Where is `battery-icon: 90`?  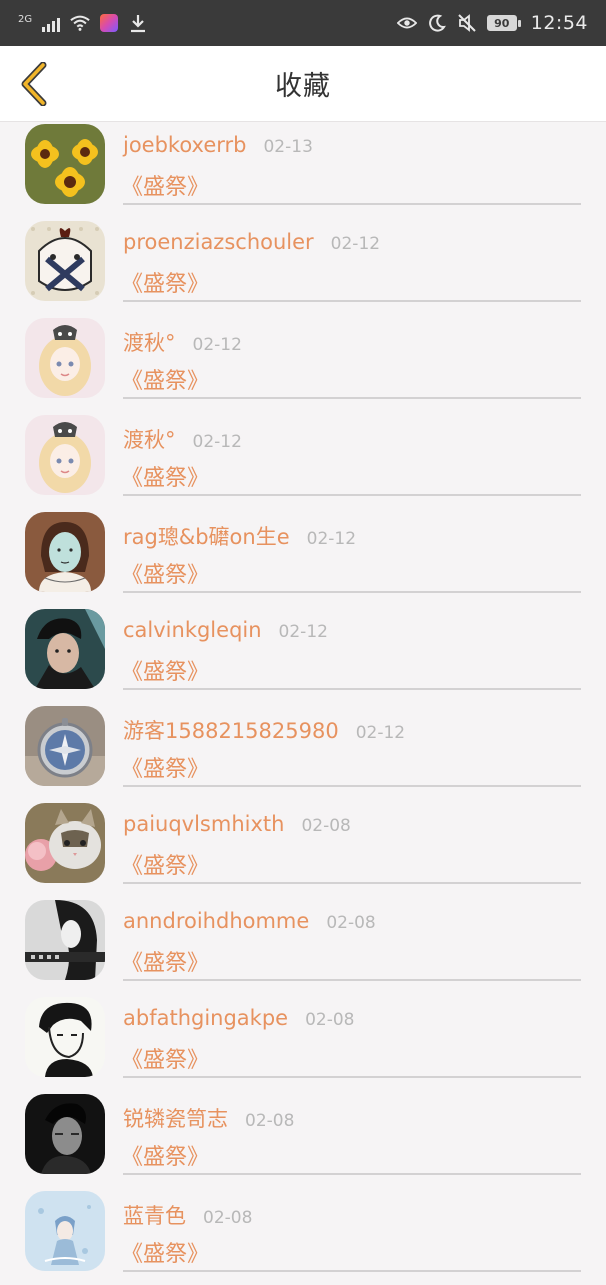 battery-icon: 90 is located at coordinates (503, 23).